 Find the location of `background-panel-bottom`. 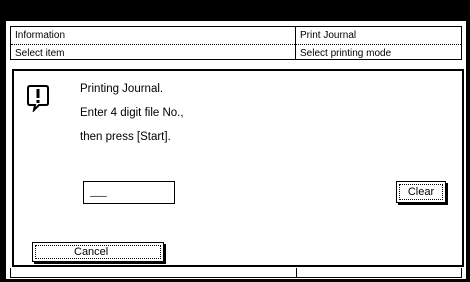

background-panel-bottom is located at coordinates (236, 273).